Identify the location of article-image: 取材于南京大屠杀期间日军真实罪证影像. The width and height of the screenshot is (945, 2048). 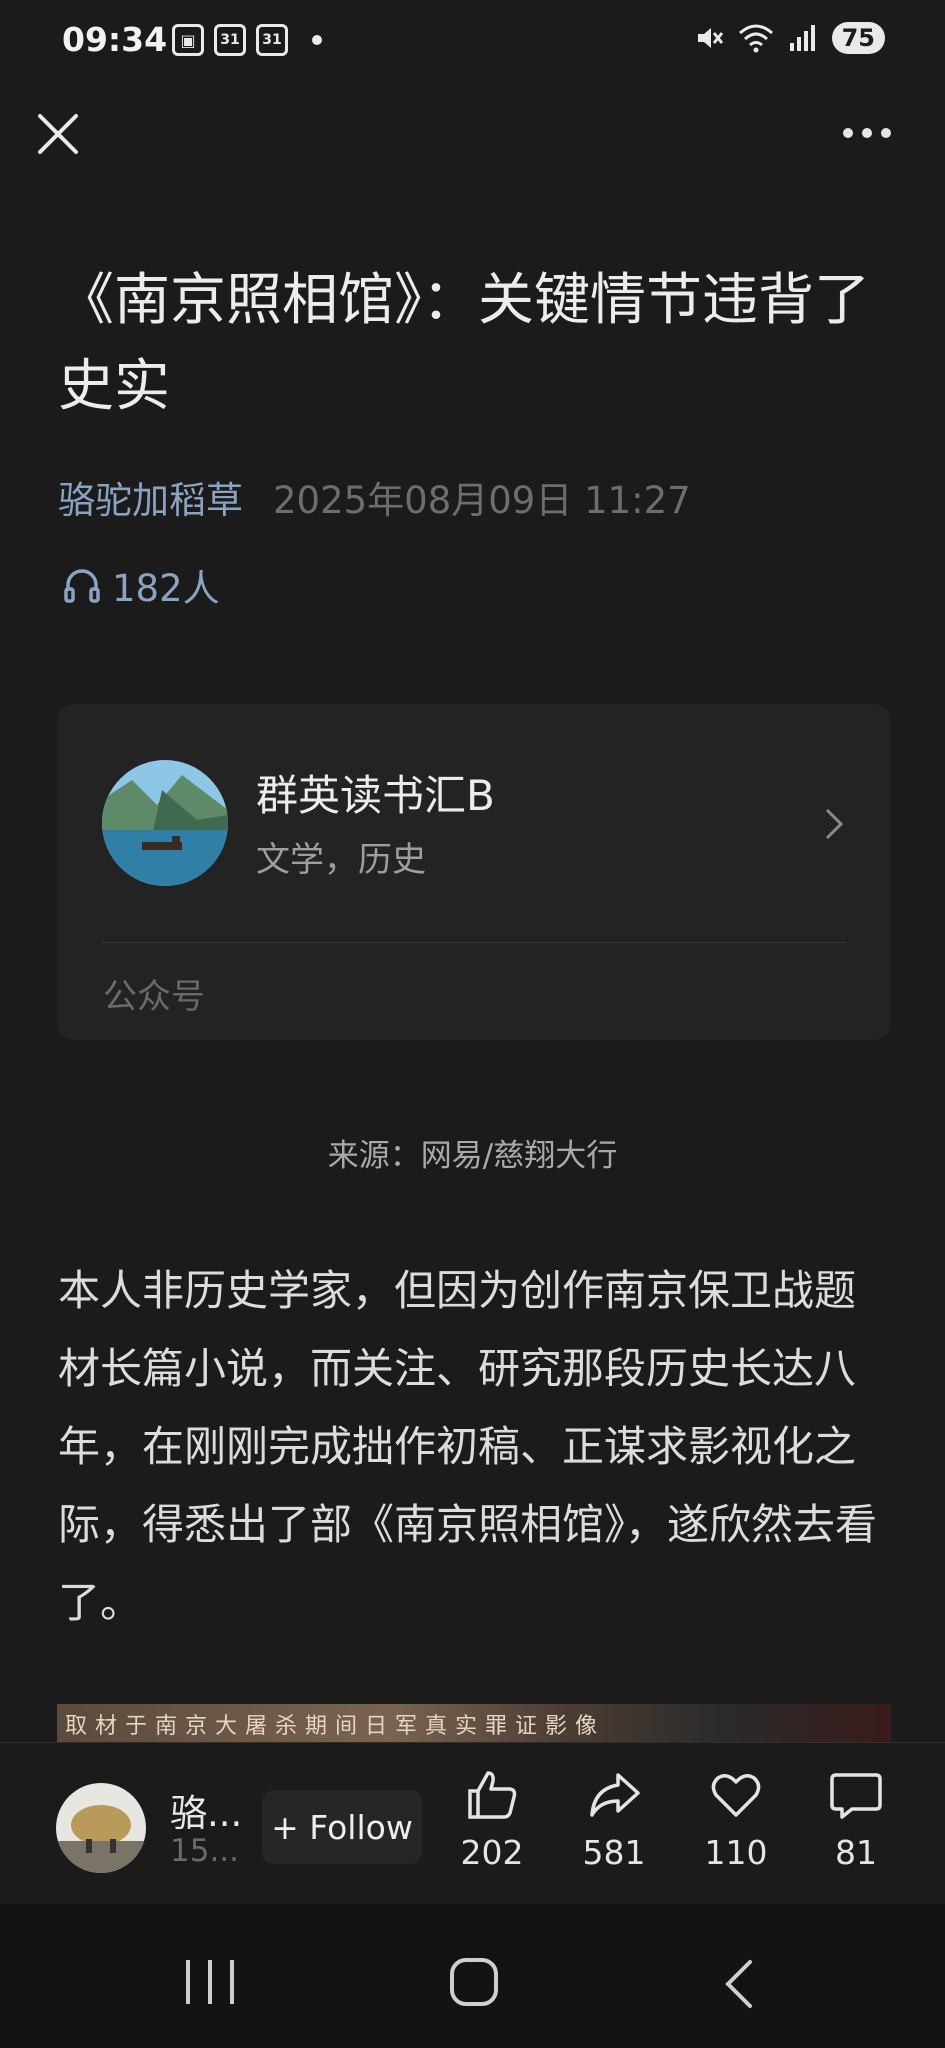
(474, 1723).